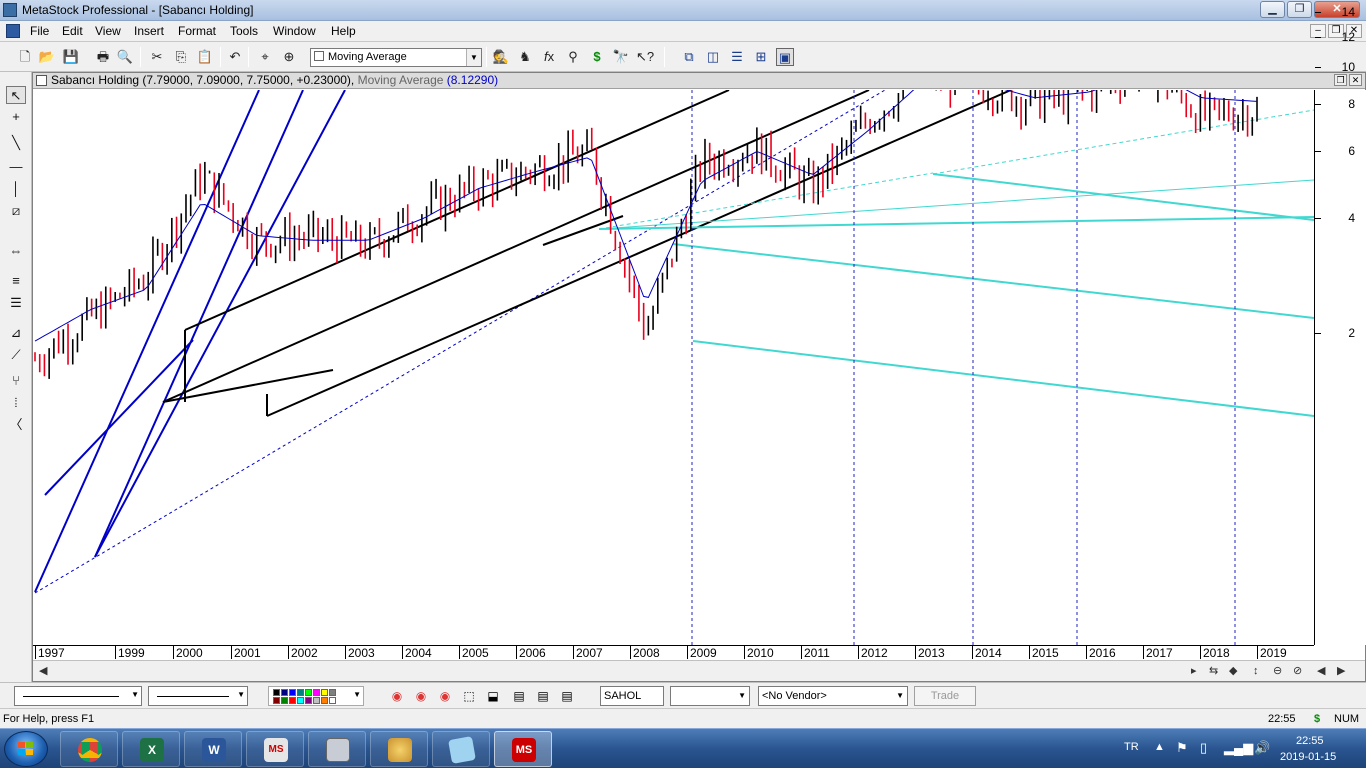 The height and width of the screenshot is (768, 1366). What do you see at coordinates (16, 303) in the screenshot?
I see `fibonacci-fan-icon: ☰` at bounding box center [16, 303].